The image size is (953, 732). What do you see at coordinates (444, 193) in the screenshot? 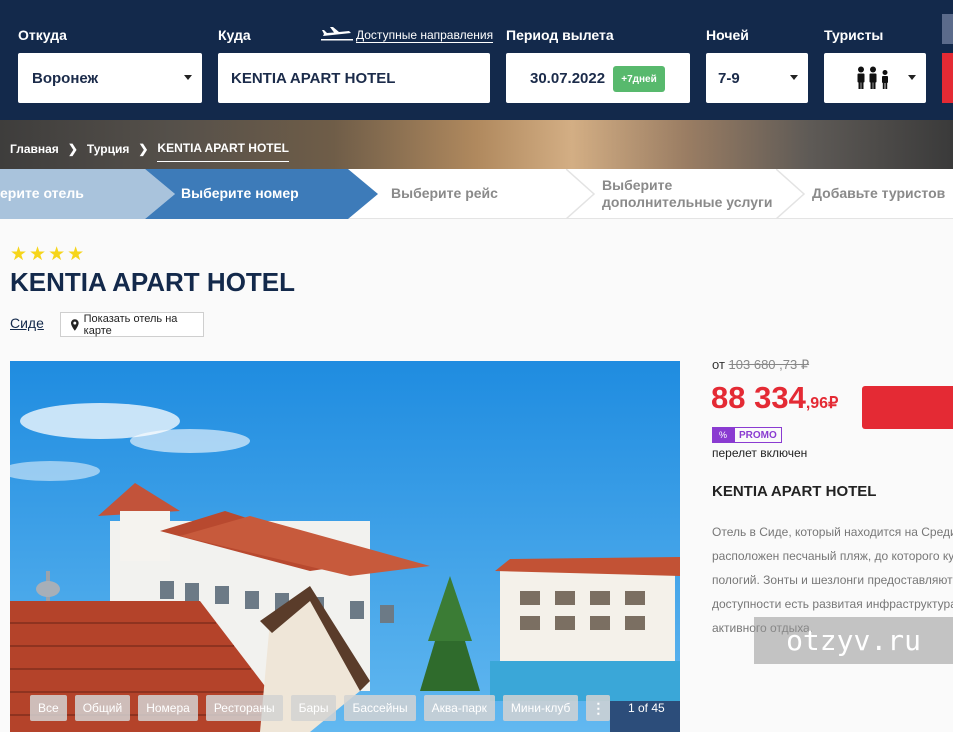
I see `step-select-flight: Выберите рейс` at bounding box center [444, 193].